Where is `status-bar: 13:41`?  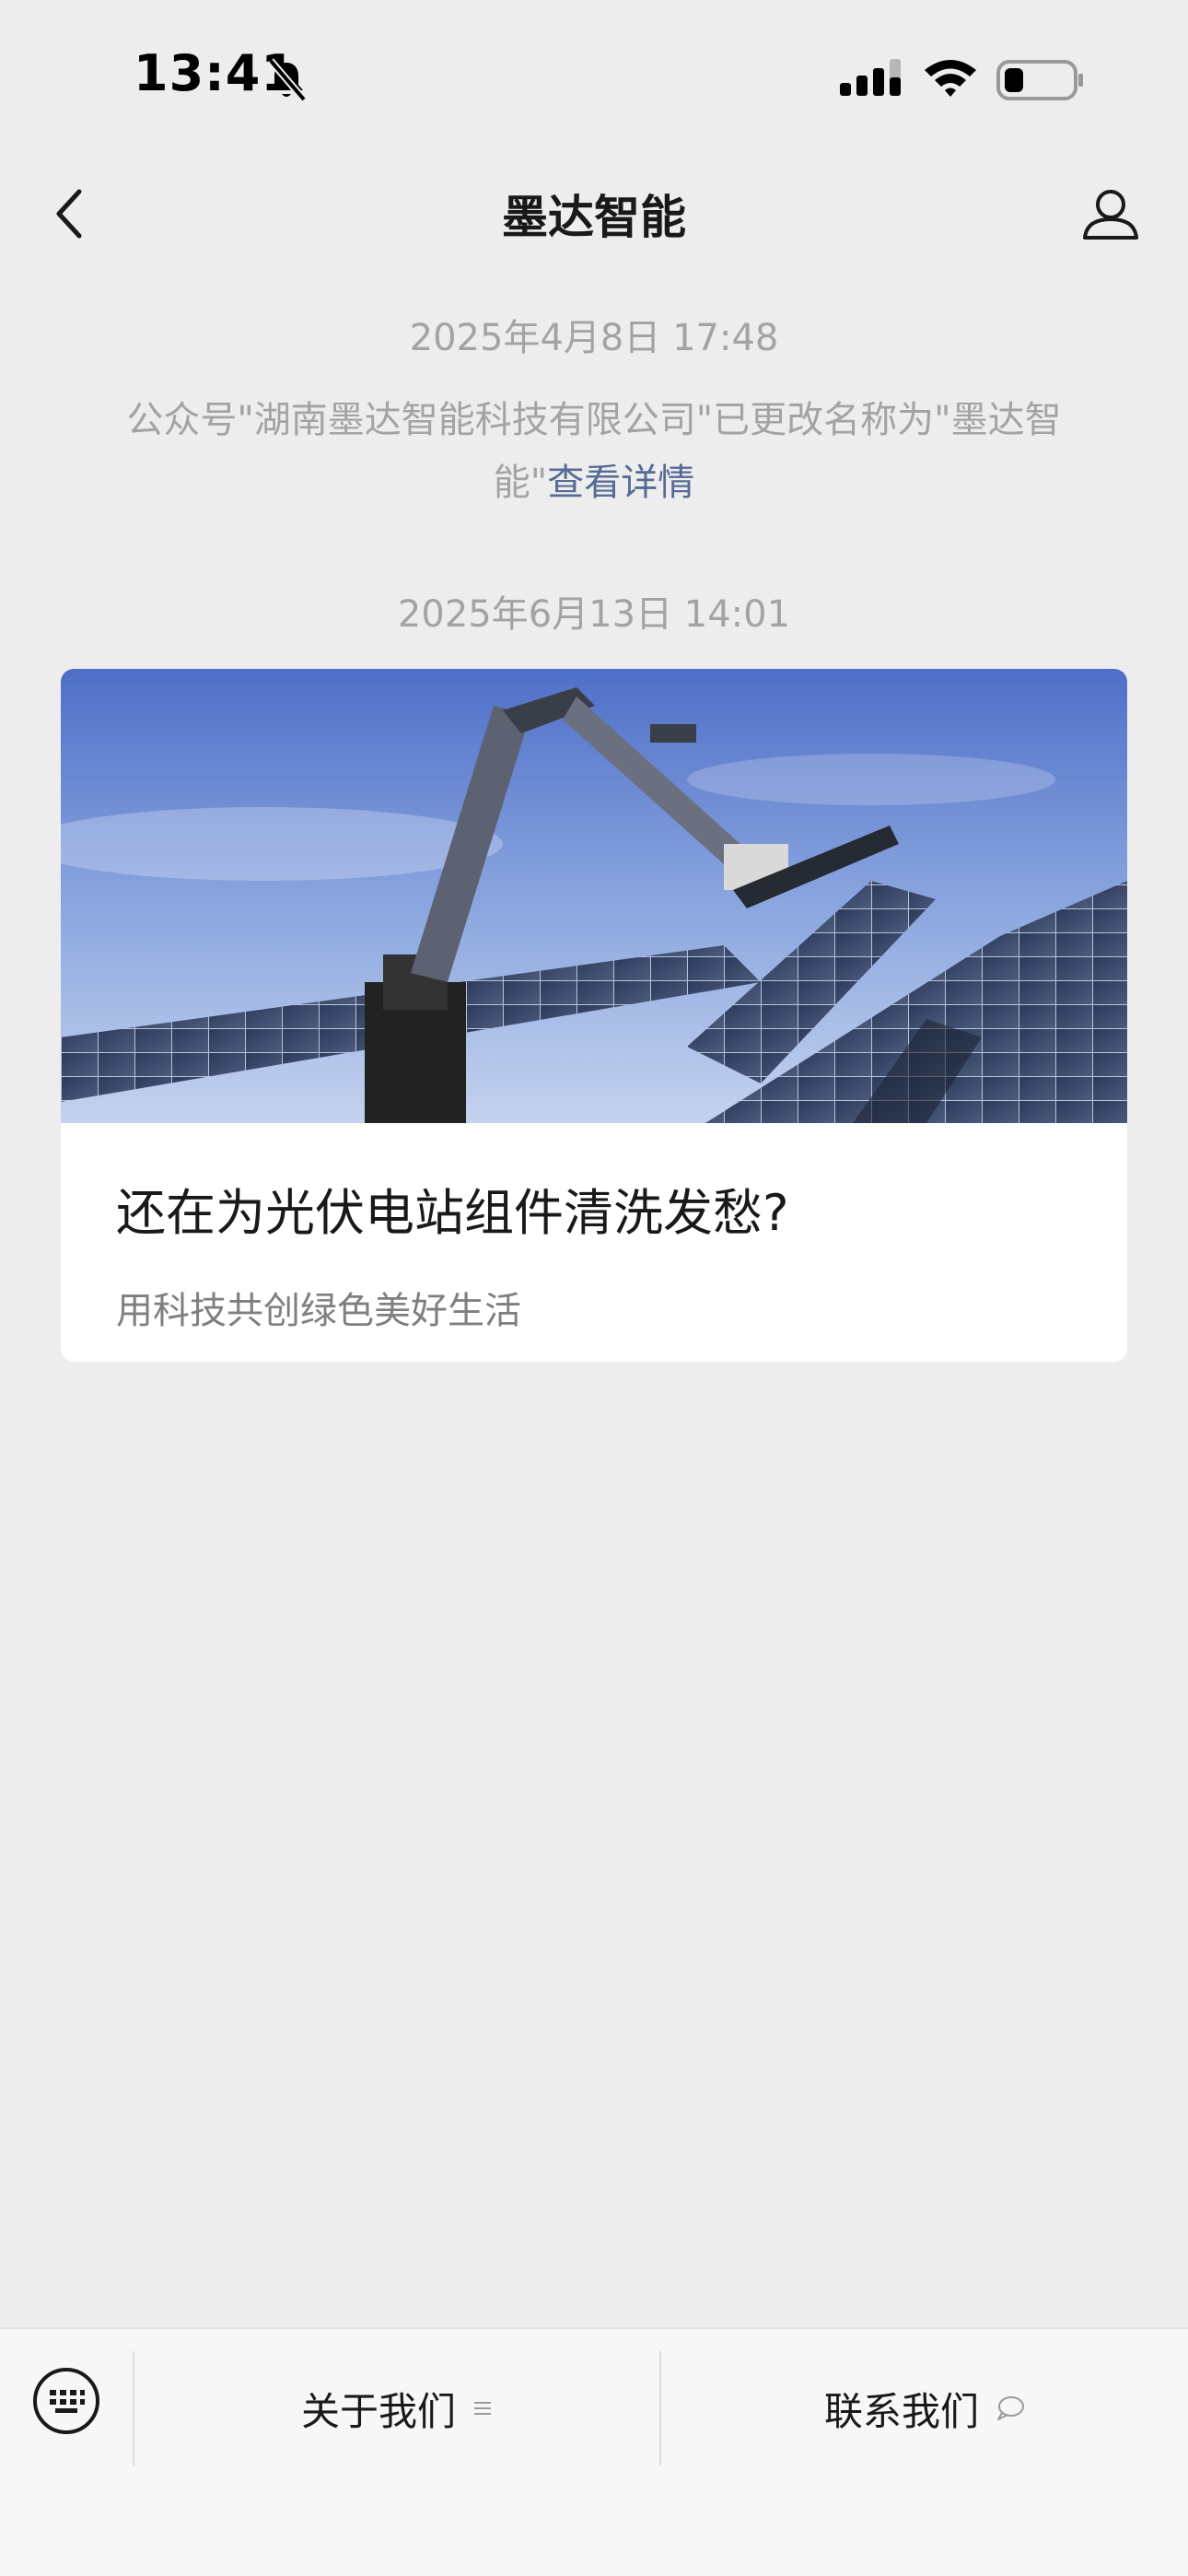 status-bar: 13:41 is located at coordinates (594, 78).